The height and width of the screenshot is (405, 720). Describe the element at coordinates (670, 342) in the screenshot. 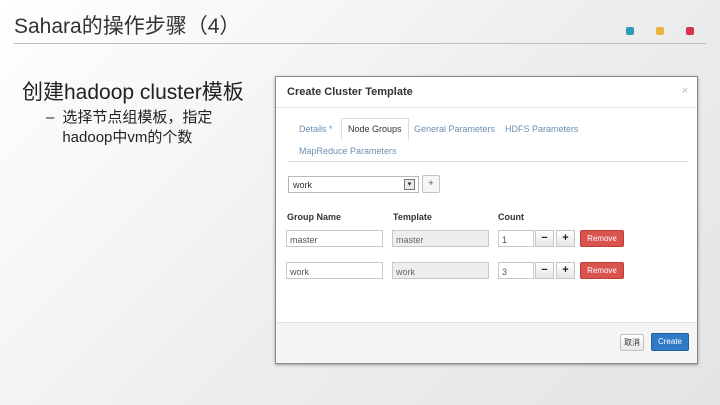

I see `create-button: Create` at that location.